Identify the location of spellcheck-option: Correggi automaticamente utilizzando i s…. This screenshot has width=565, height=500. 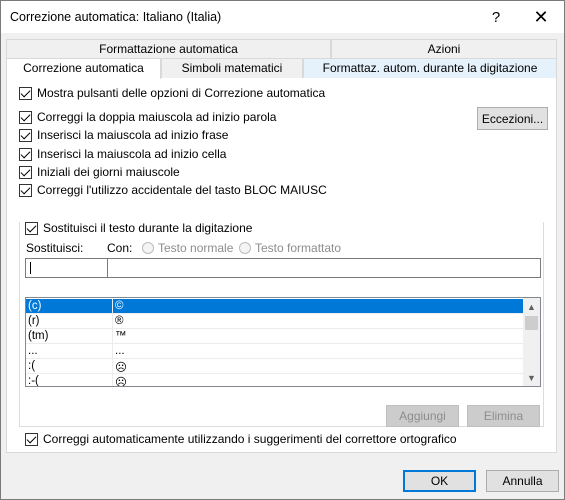
(241, 439).